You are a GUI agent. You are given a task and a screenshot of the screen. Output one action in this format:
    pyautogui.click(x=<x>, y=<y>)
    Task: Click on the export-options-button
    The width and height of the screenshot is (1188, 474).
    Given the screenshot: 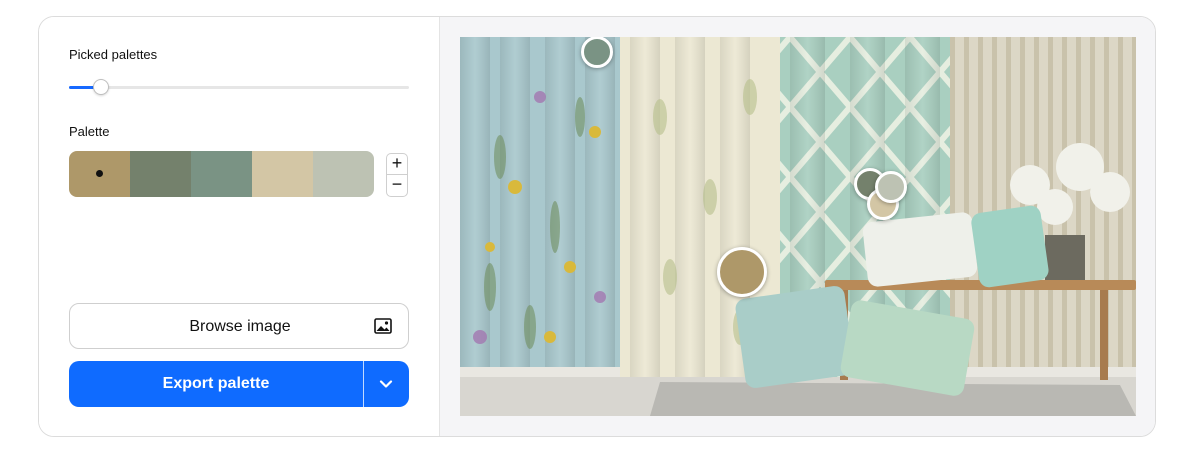 What is the action you would take?
    pyautogui.click(x=386, y=384)
    